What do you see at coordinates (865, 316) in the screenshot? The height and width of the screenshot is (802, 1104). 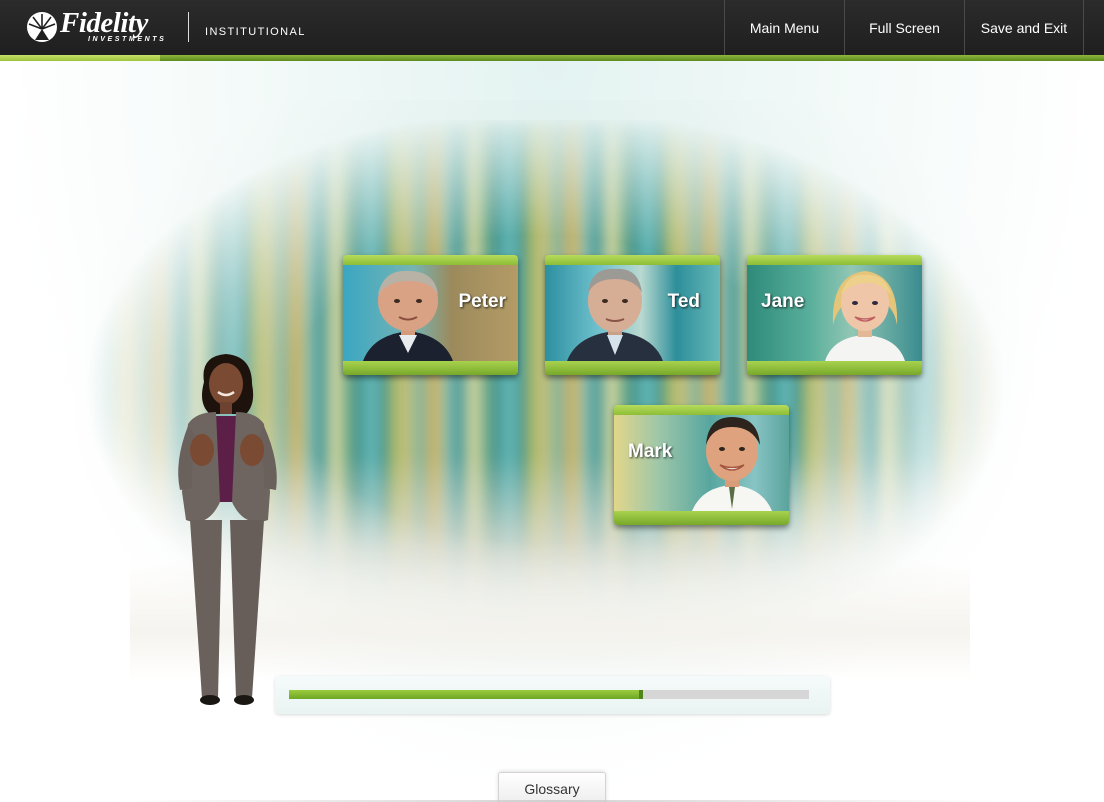 I see `jane-portrait-image` at bounding box center [865, 316].